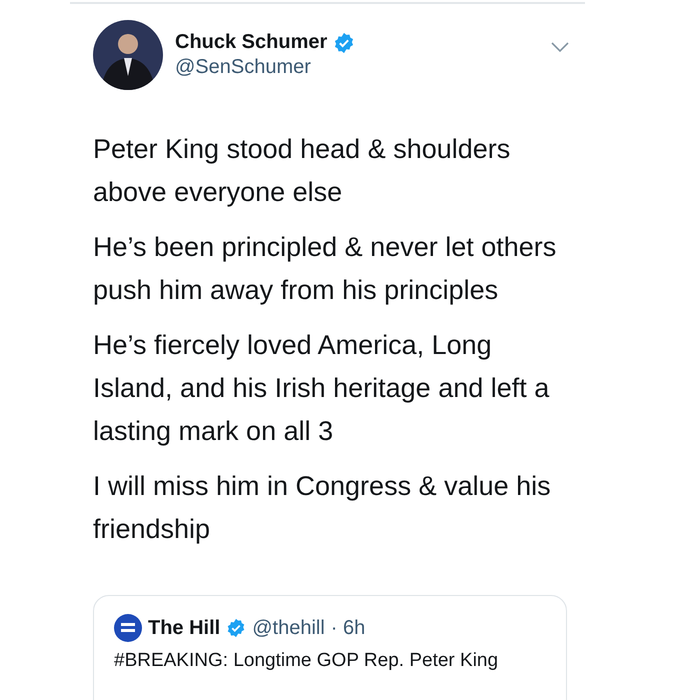 This screenshot has width=700, height=700. I want to click on tweet-paragraph: He’s been principled & never let others push him away from his principles, so click(325, 269).